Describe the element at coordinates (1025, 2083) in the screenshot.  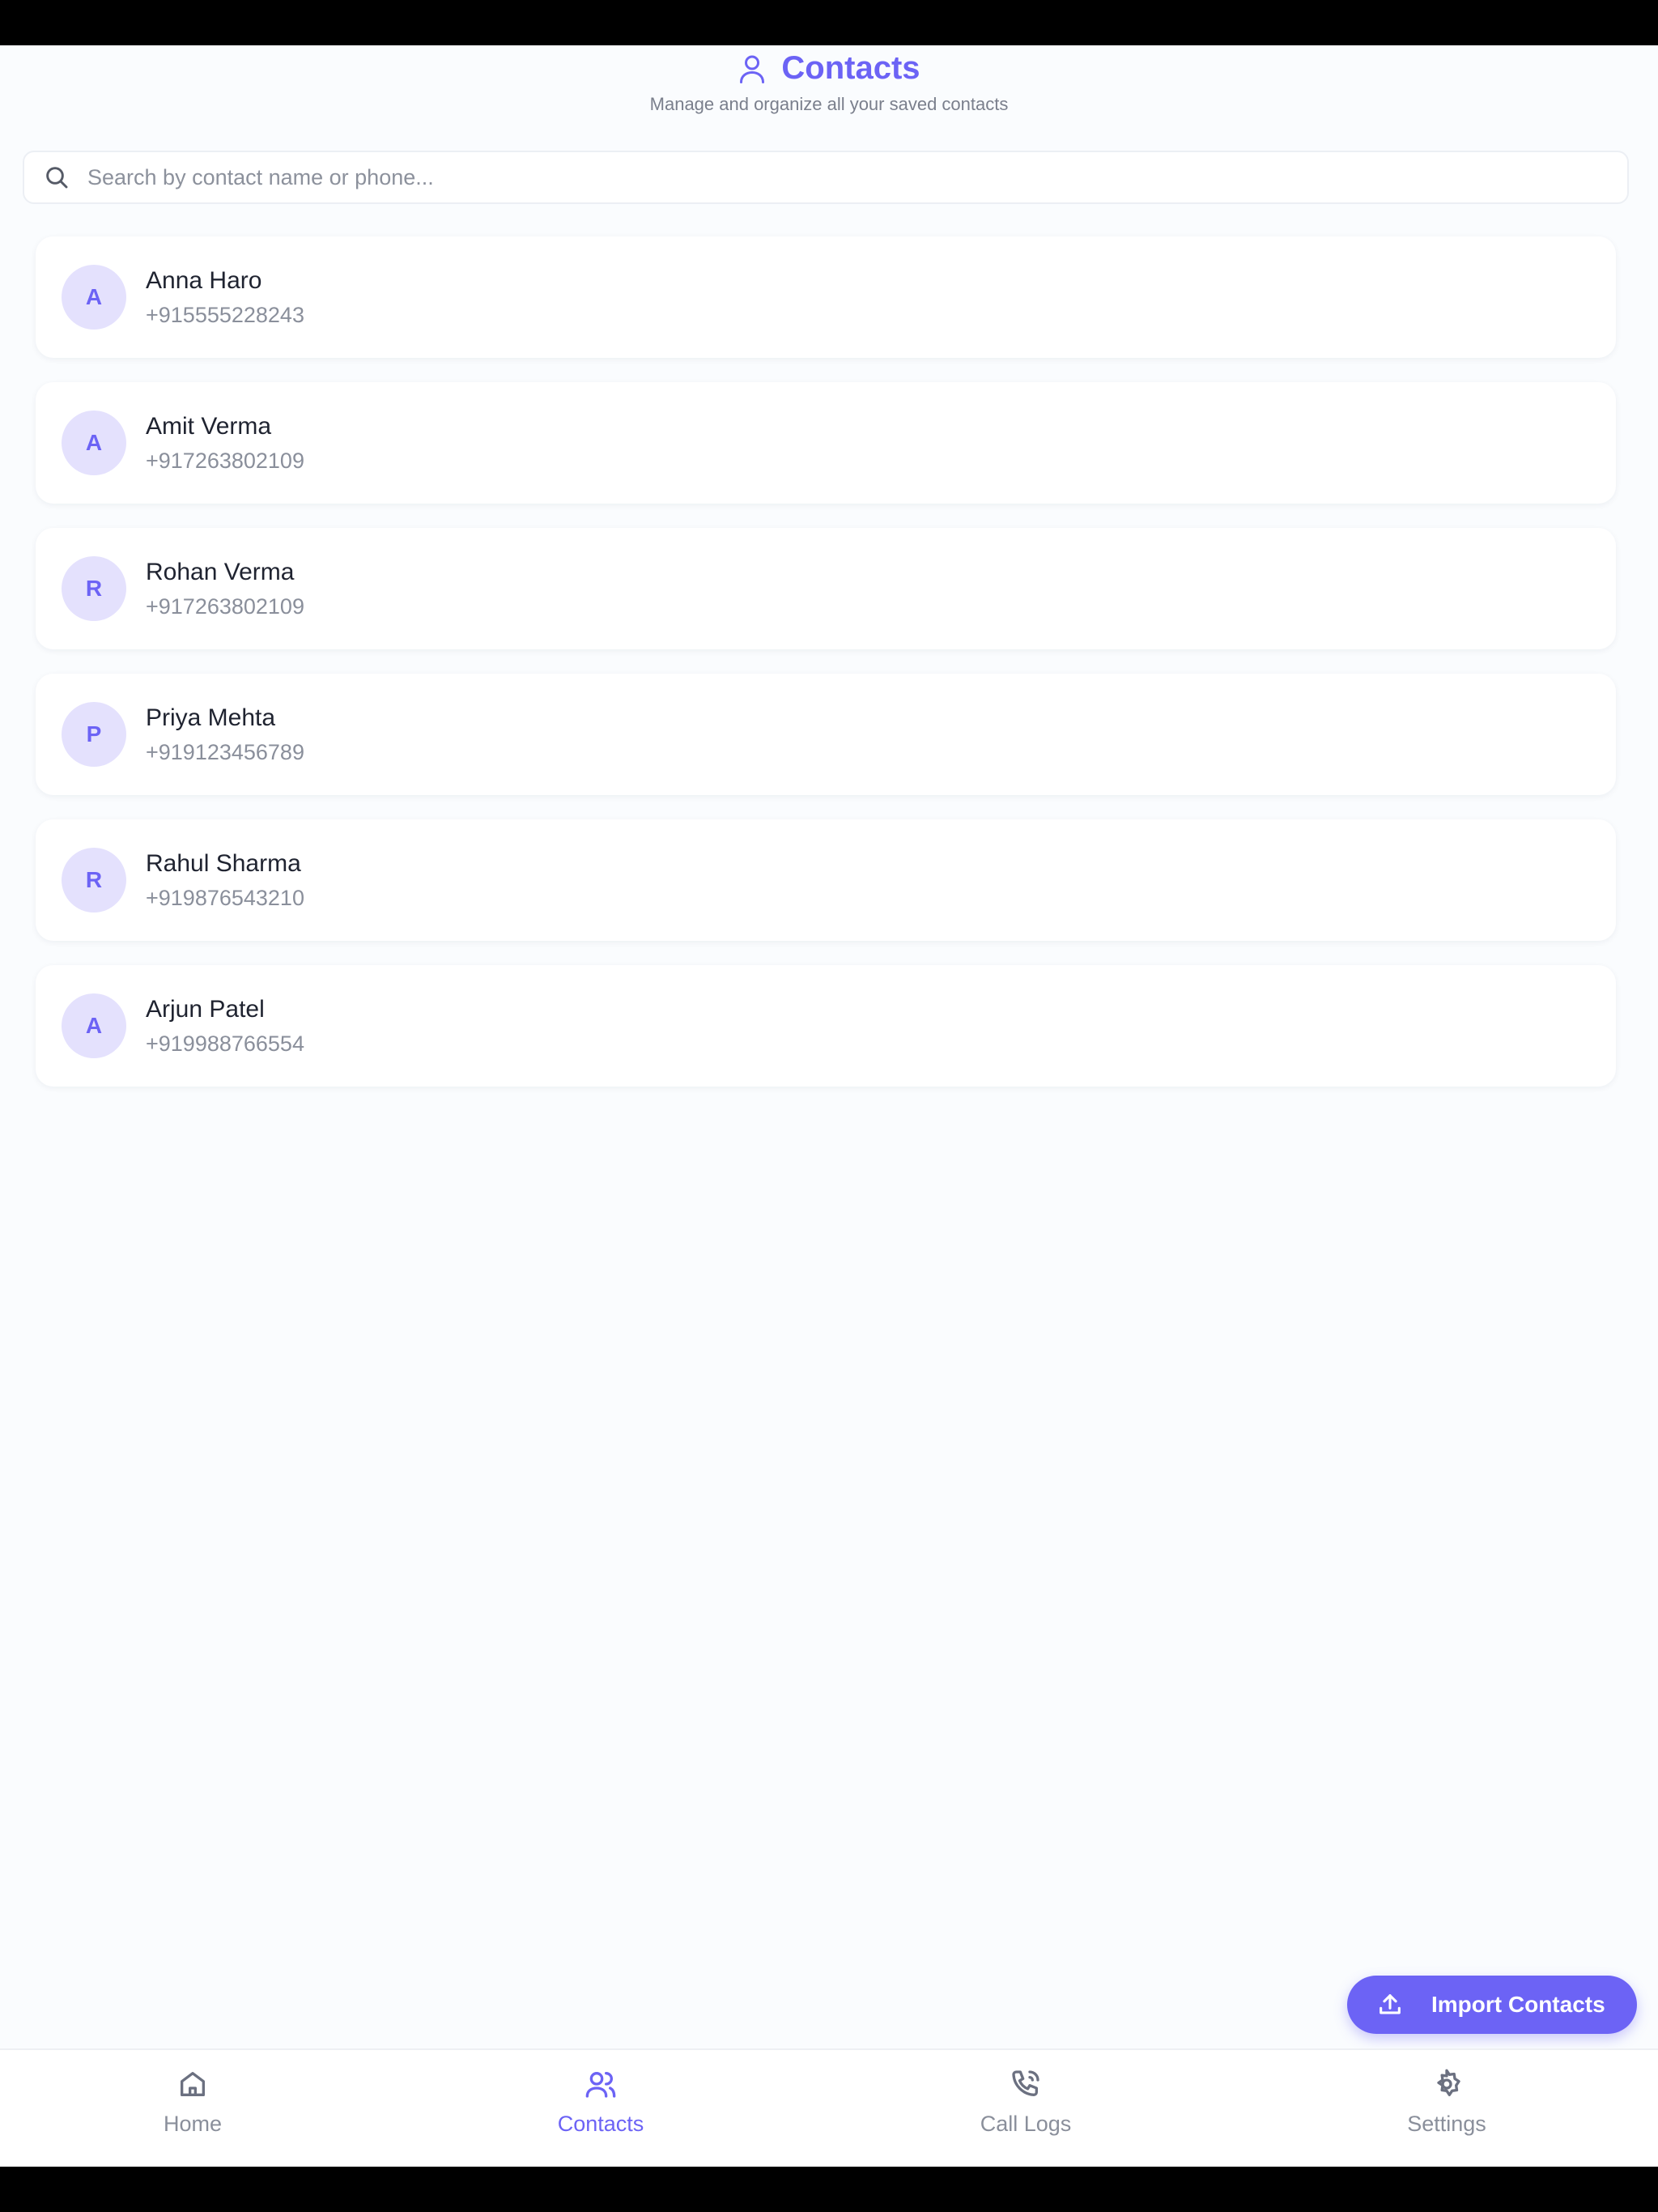
I see `phone-call-icon` at that location.